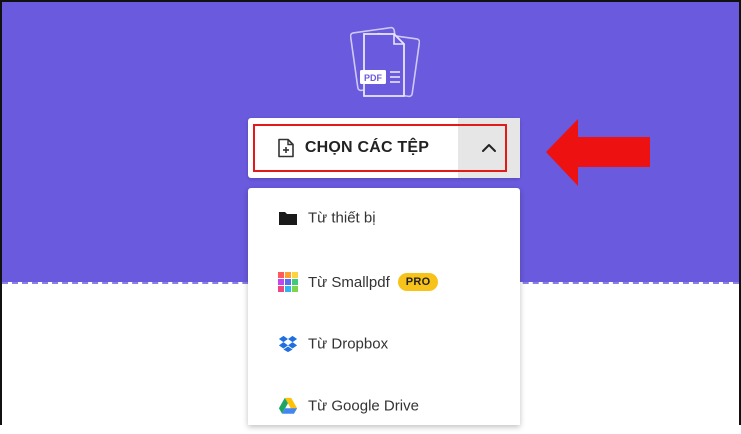  What do you see at coordinates (367, 147) in the screenshot?
I see `choose-files-label: CHỌN CÁC TỆP` at bounding box center [367, 147].